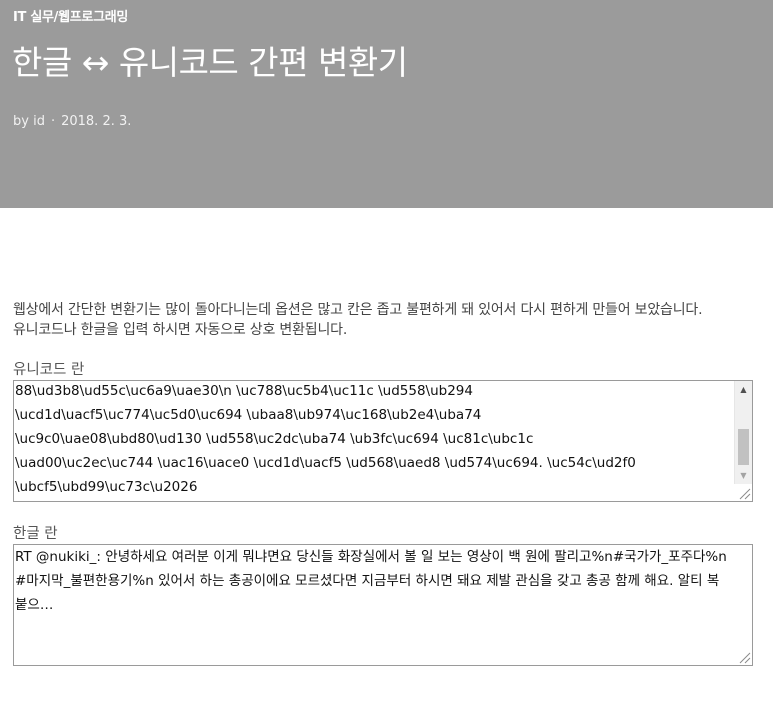 Image resolution: width=773 pixels, height=704 pixels. Describe the element at coordinates (743, 475) in the screenshot. I see `scroll-down-arrow-icon: ▼` at that location.